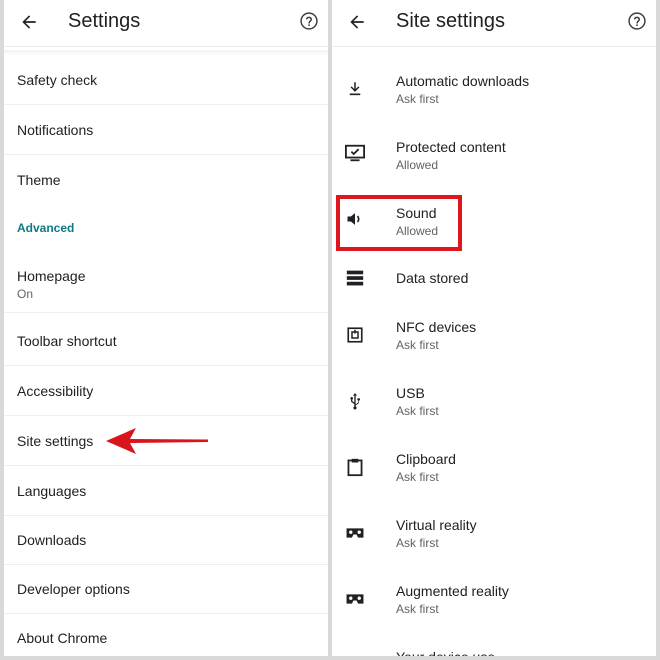 The height and width of the screenshot is (660, 660). Describe the element at coordinates (67, 341) in the screenshot. I see `settings-item-label: Toolbar shortcut` at that location.